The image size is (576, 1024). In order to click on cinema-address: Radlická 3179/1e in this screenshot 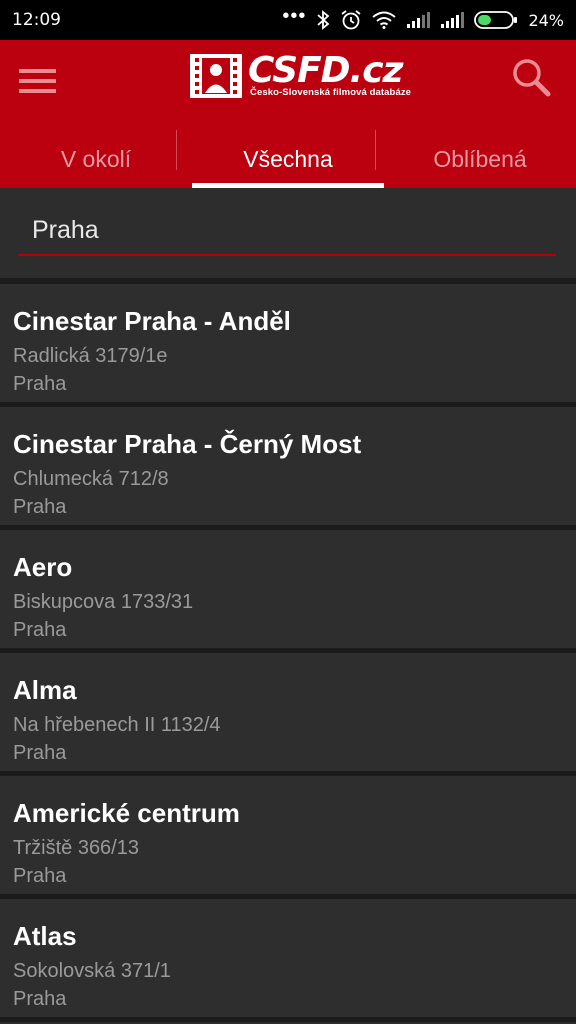, I will do `click(90, 356)`.